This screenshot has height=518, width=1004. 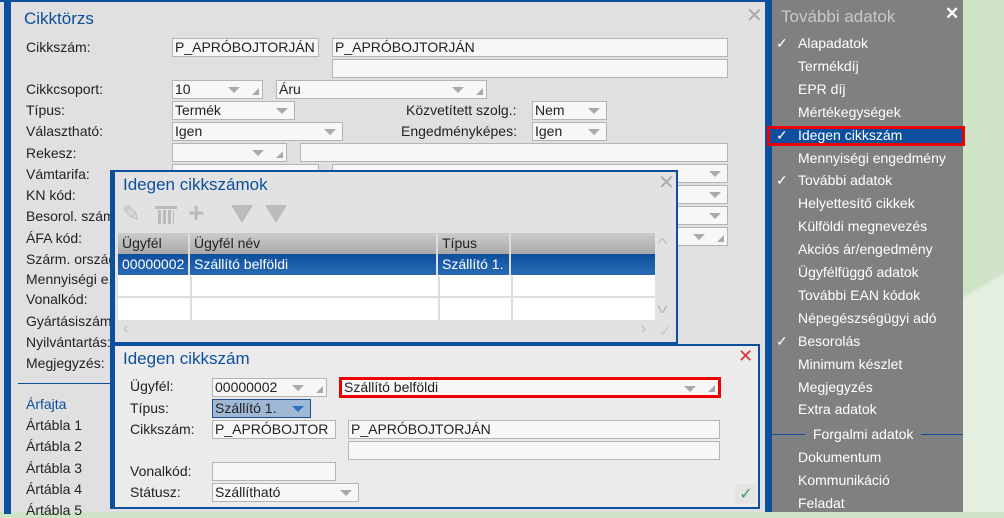 I want to click on side-item-12: Népegészségügyi adó, so click(x=866, y=319).